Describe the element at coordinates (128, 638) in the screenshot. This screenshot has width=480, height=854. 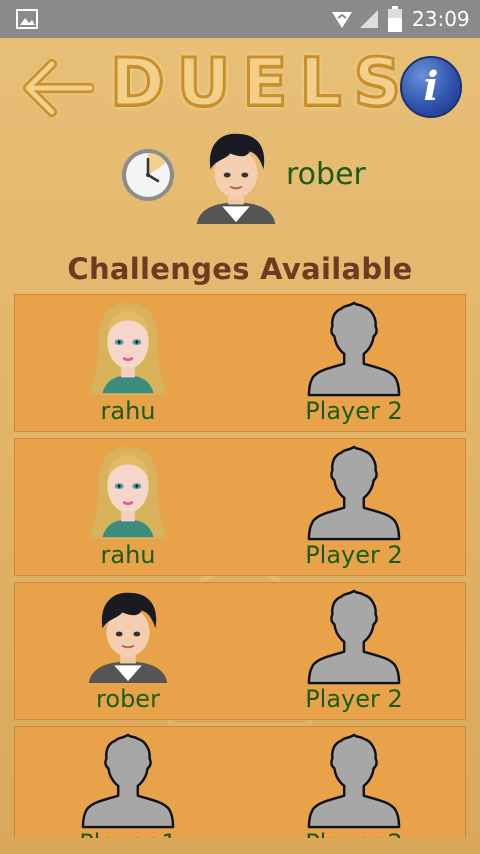
I see `boy-avatar` at that location.